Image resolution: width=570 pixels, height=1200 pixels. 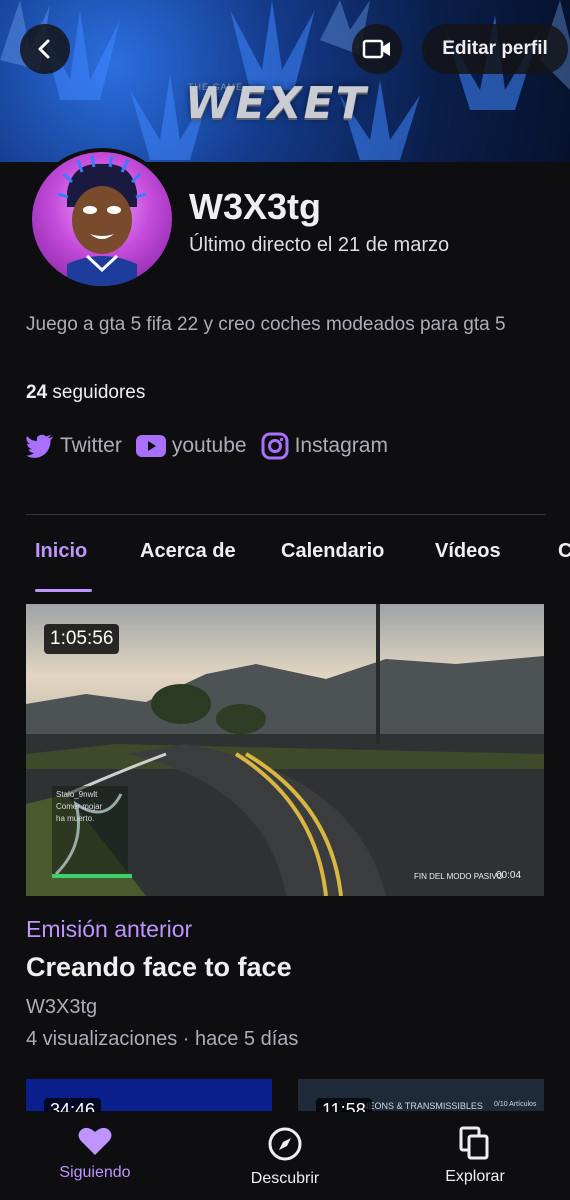 I want to click on social-links: Twitter youtube Instagram, so click(x=214, y=446).